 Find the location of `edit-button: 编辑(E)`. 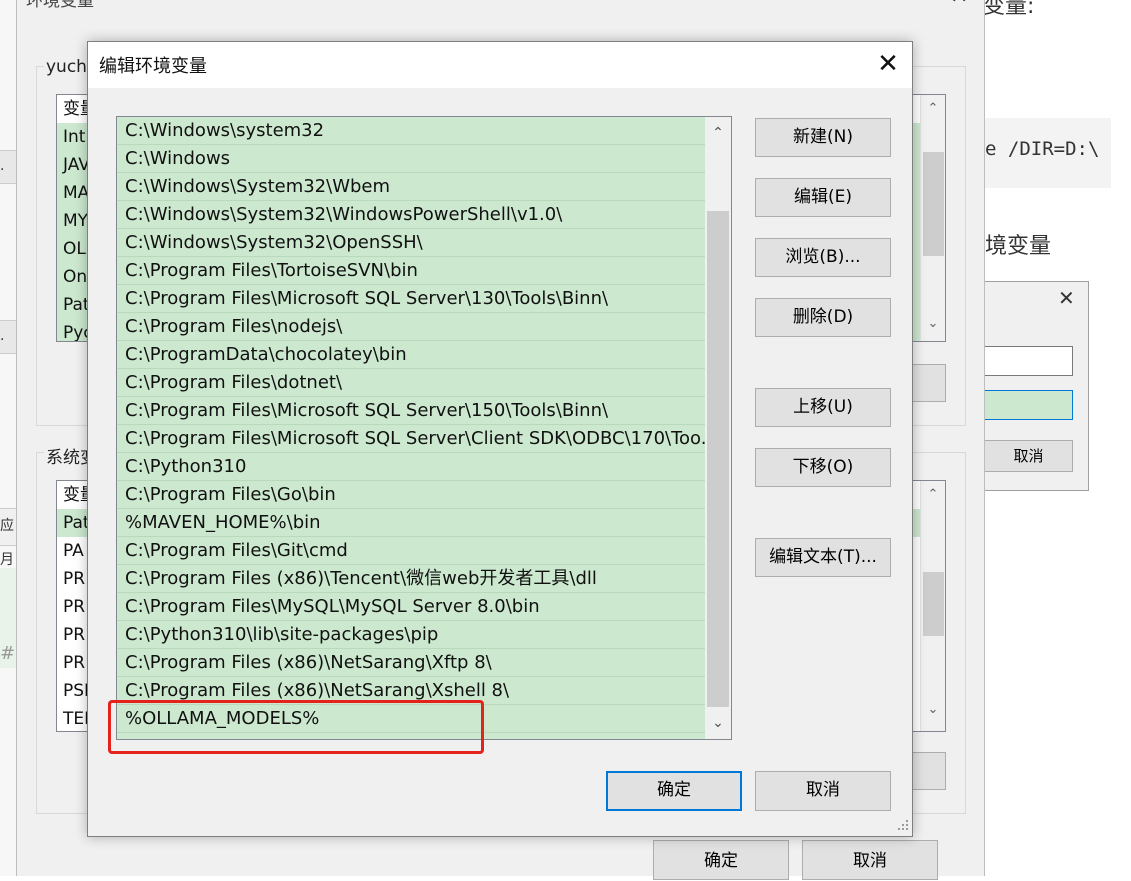

edit-button: 编辑(E) is located at coordinates (823, 197).